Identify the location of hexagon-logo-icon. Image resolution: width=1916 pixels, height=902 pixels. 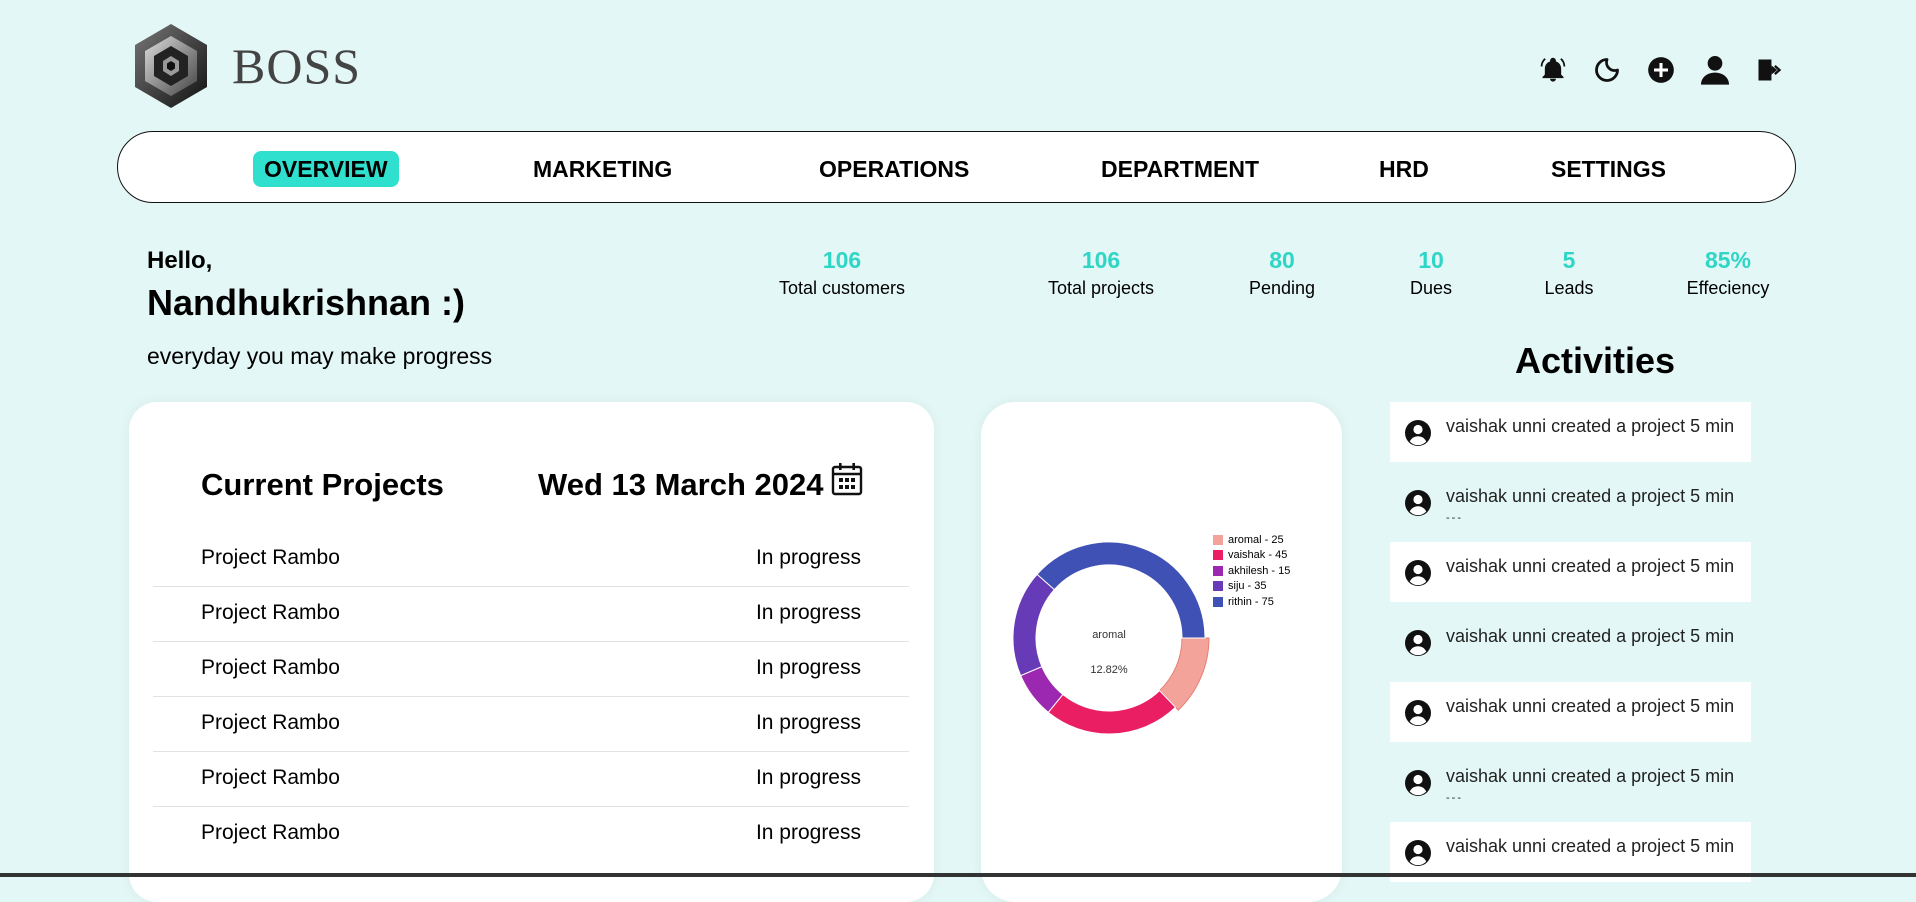
(171, 66).